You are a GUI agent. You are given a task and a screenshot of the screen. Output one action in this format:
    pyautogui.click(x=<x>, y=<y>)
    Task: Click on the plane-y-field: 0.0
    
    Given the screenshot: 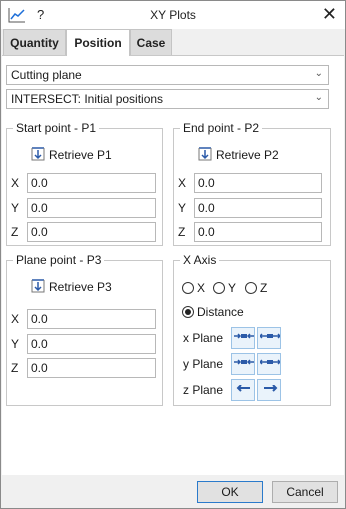 What is the action you would take?
    pyautogui.click(x=91, y=344)
    